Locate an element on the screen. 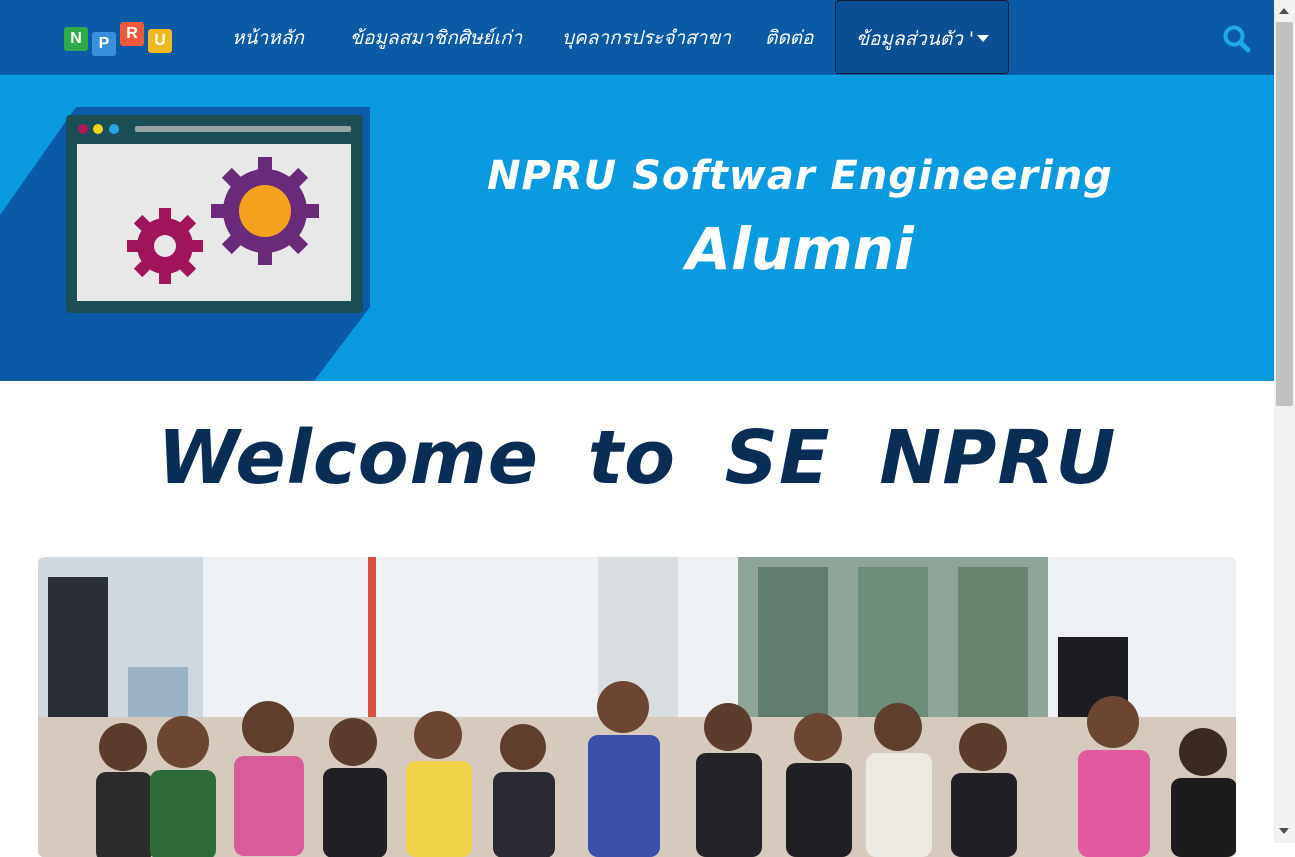 This screenshot has width=1295, height=857. logo-letter-p: P is located at coordinates (104, 44).